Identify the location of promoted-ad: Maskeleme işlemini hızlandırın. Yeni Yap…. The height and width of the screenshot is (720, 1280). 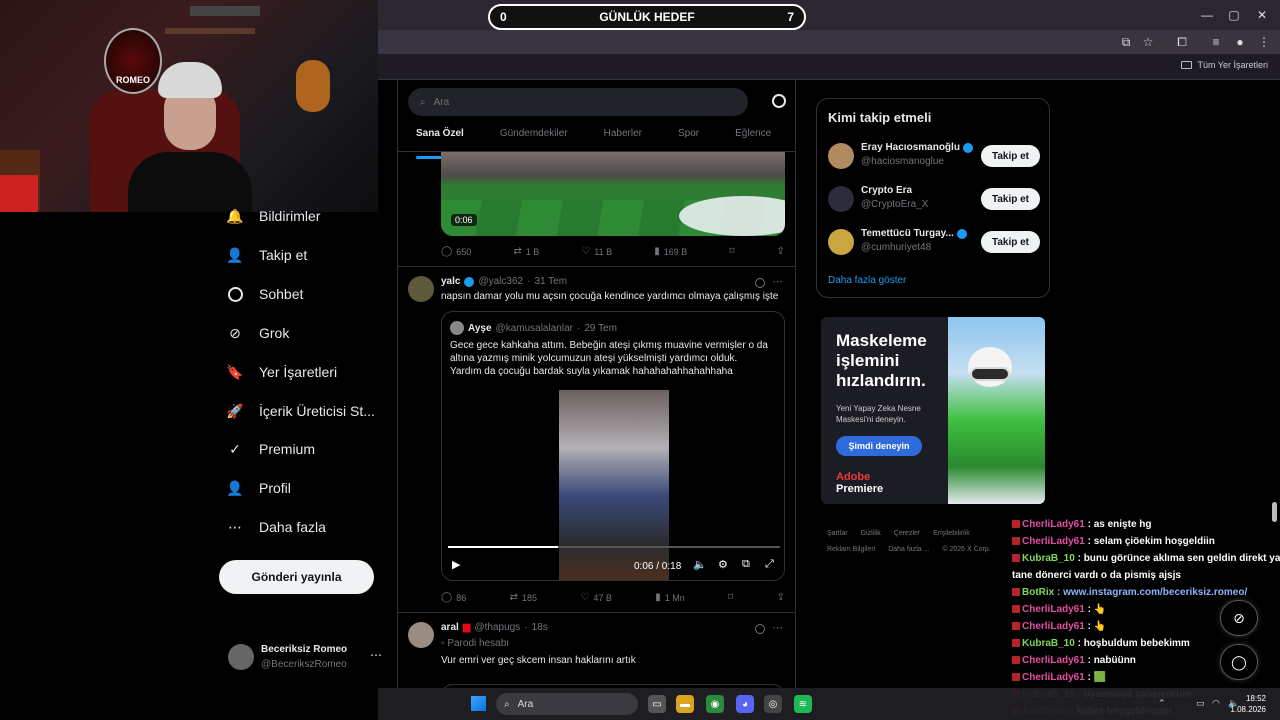
(933, 410).